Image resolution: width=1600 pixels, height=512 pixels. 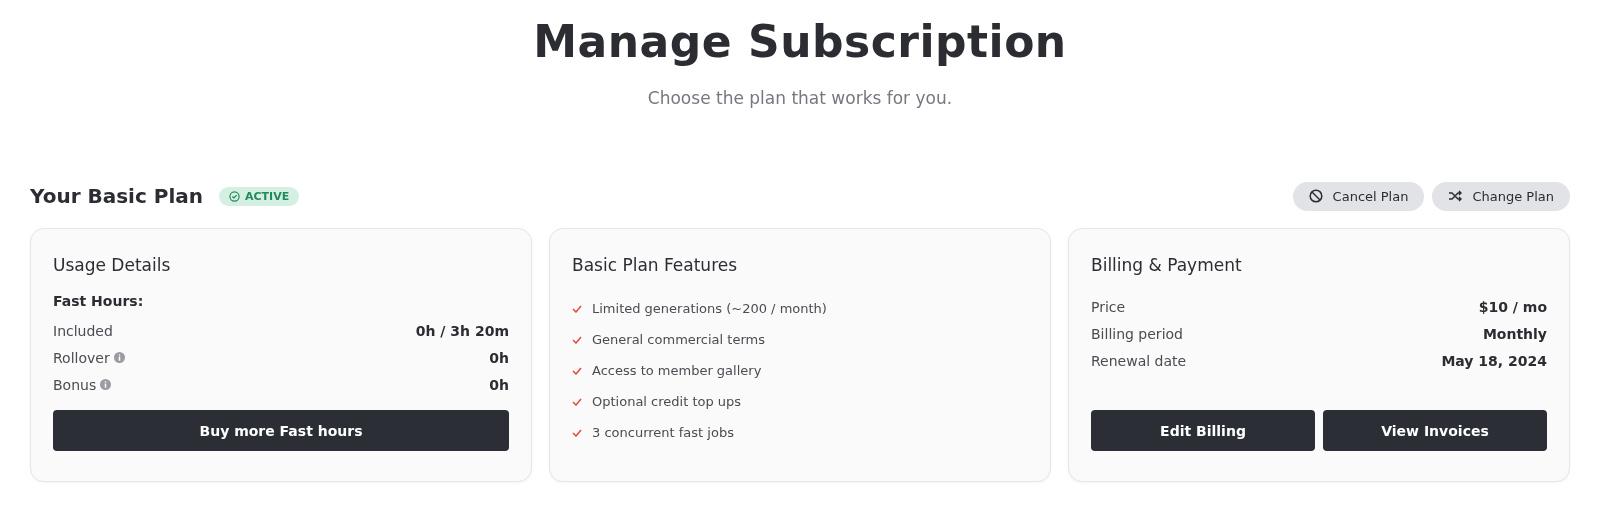 I want to click on page-subtitle: Choose the plan that works for you., so click(x=800, y=98).